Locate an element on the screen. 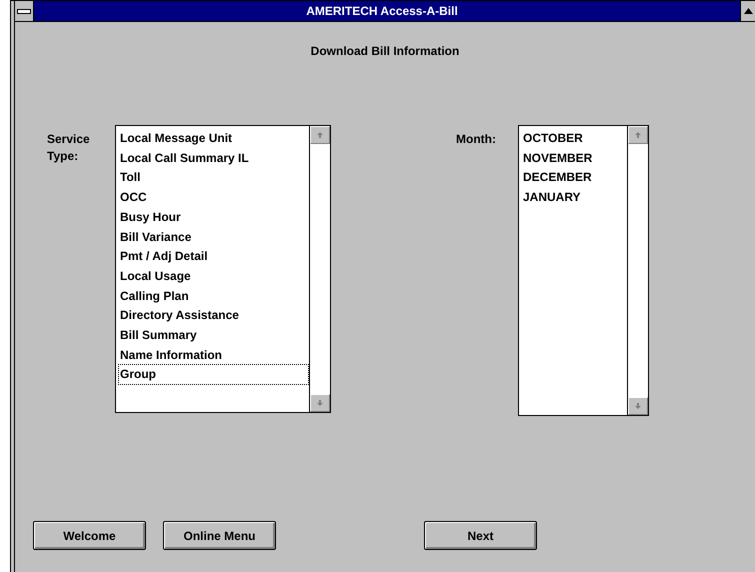 This screenshot has height=572, width=755. list-item: NOVEMBER is located at coordinates (574, 158).